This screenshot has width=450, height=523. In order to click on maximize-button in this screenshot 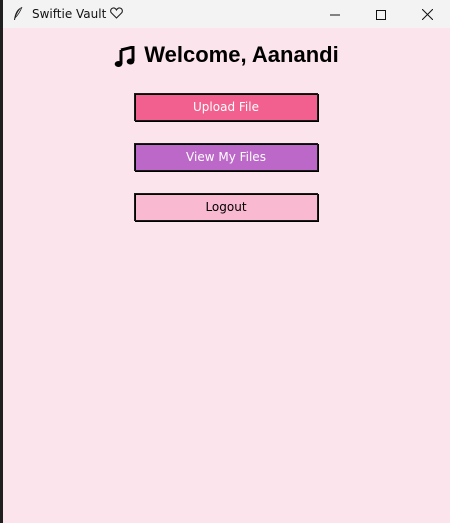, I will do `click(381, 14)`.